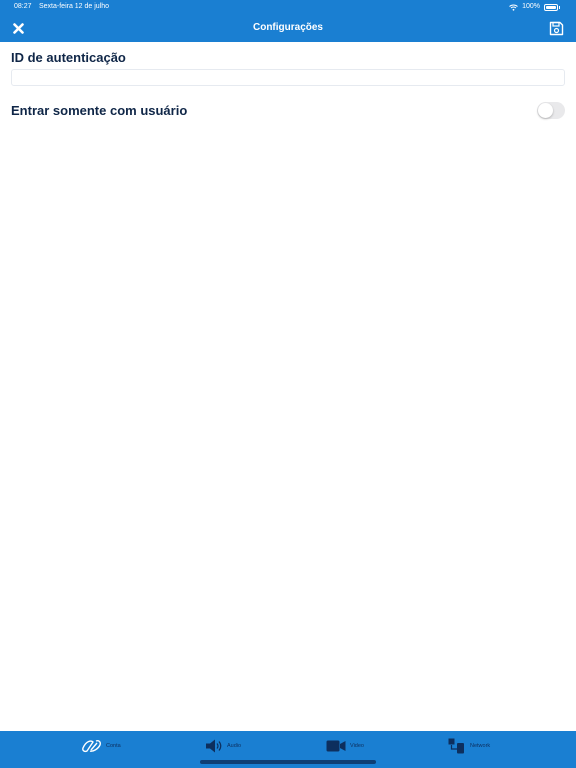 The image size is (576, 768). What do you see at coordinates (545, 110) in the screenshot?
I see `toggle-knob` at bounding box center [545, 110].